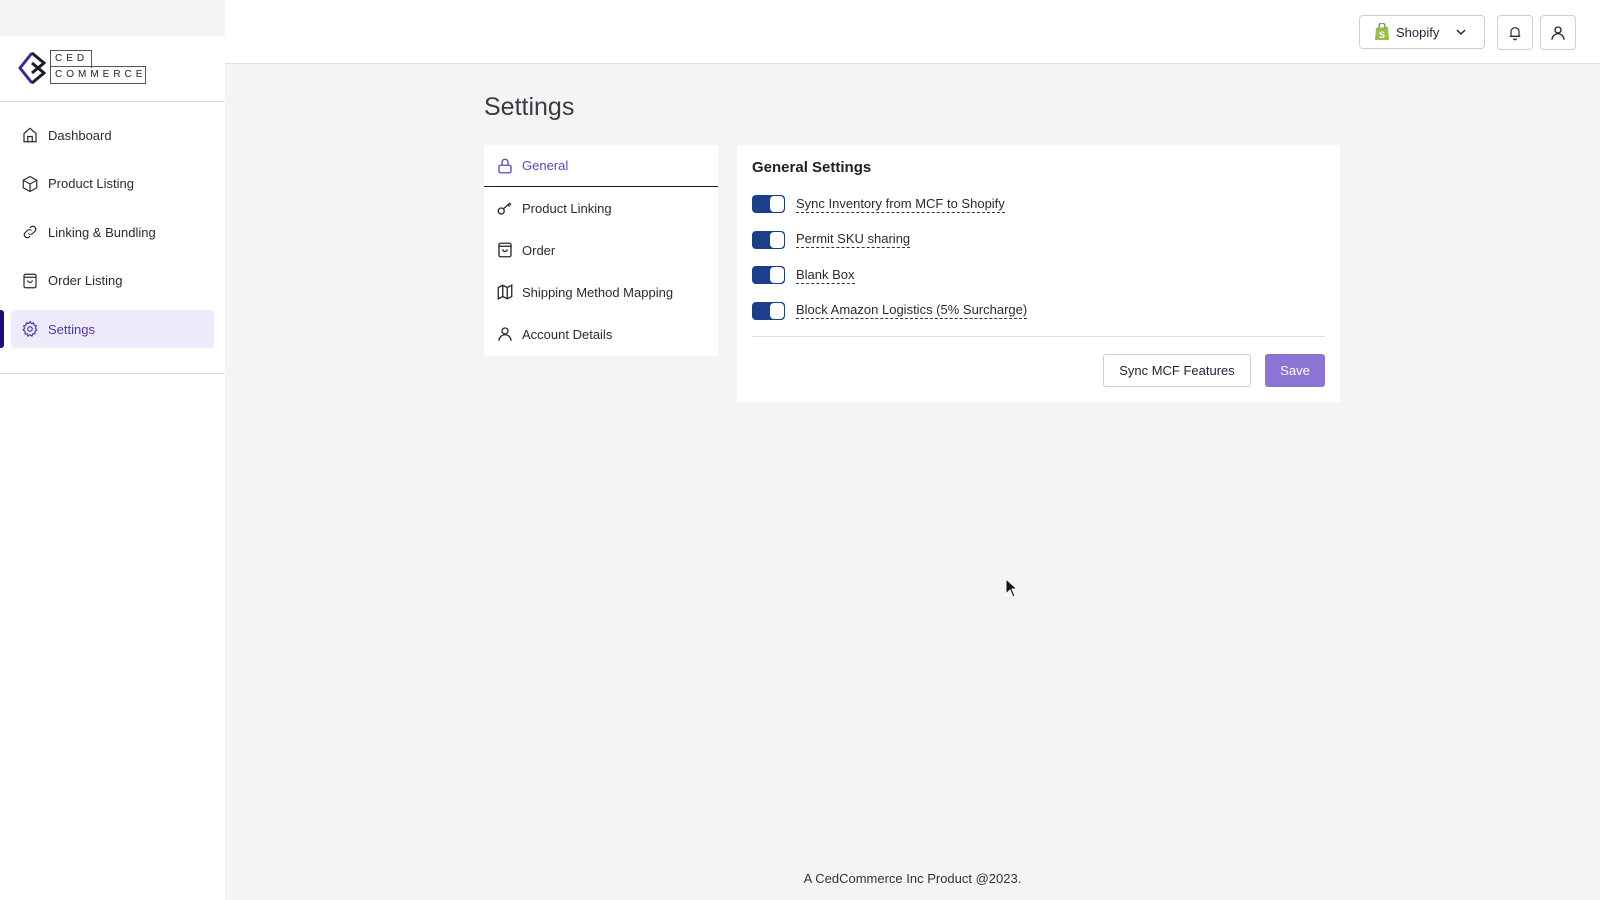  What do you see at coordinates (768, 275) in the screenshot?
I see `blank-box-toggle` at bounding box center [768, 275].